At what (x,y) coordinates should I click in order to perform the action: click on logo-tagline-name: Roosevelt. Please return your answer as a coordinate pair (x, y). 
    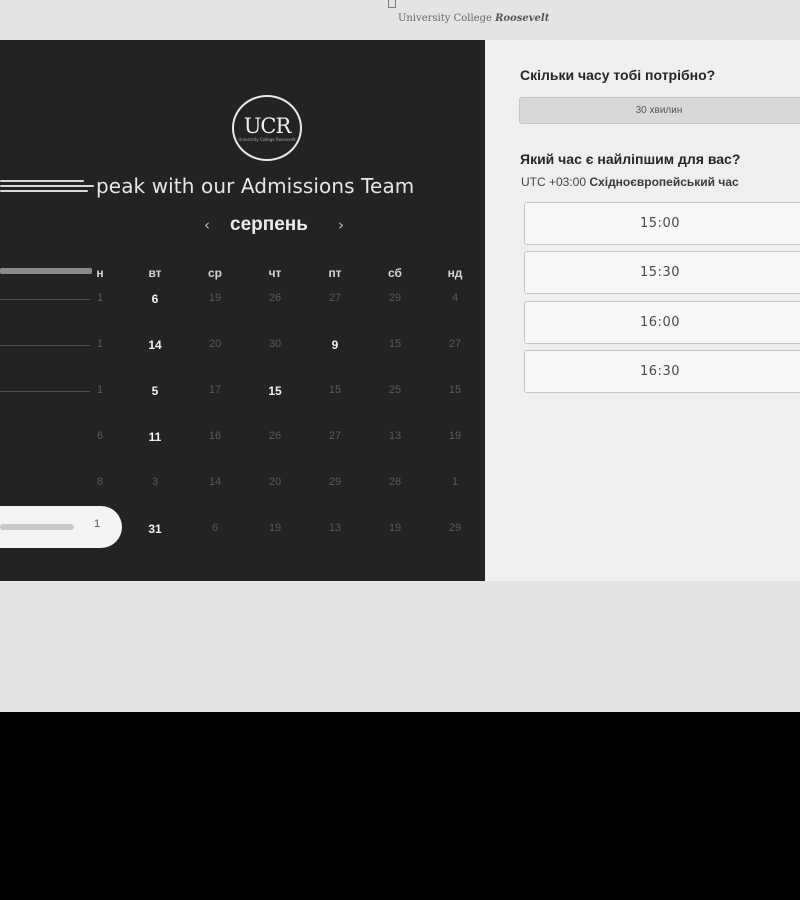
    Looking at the image, I should click on (522, 18).